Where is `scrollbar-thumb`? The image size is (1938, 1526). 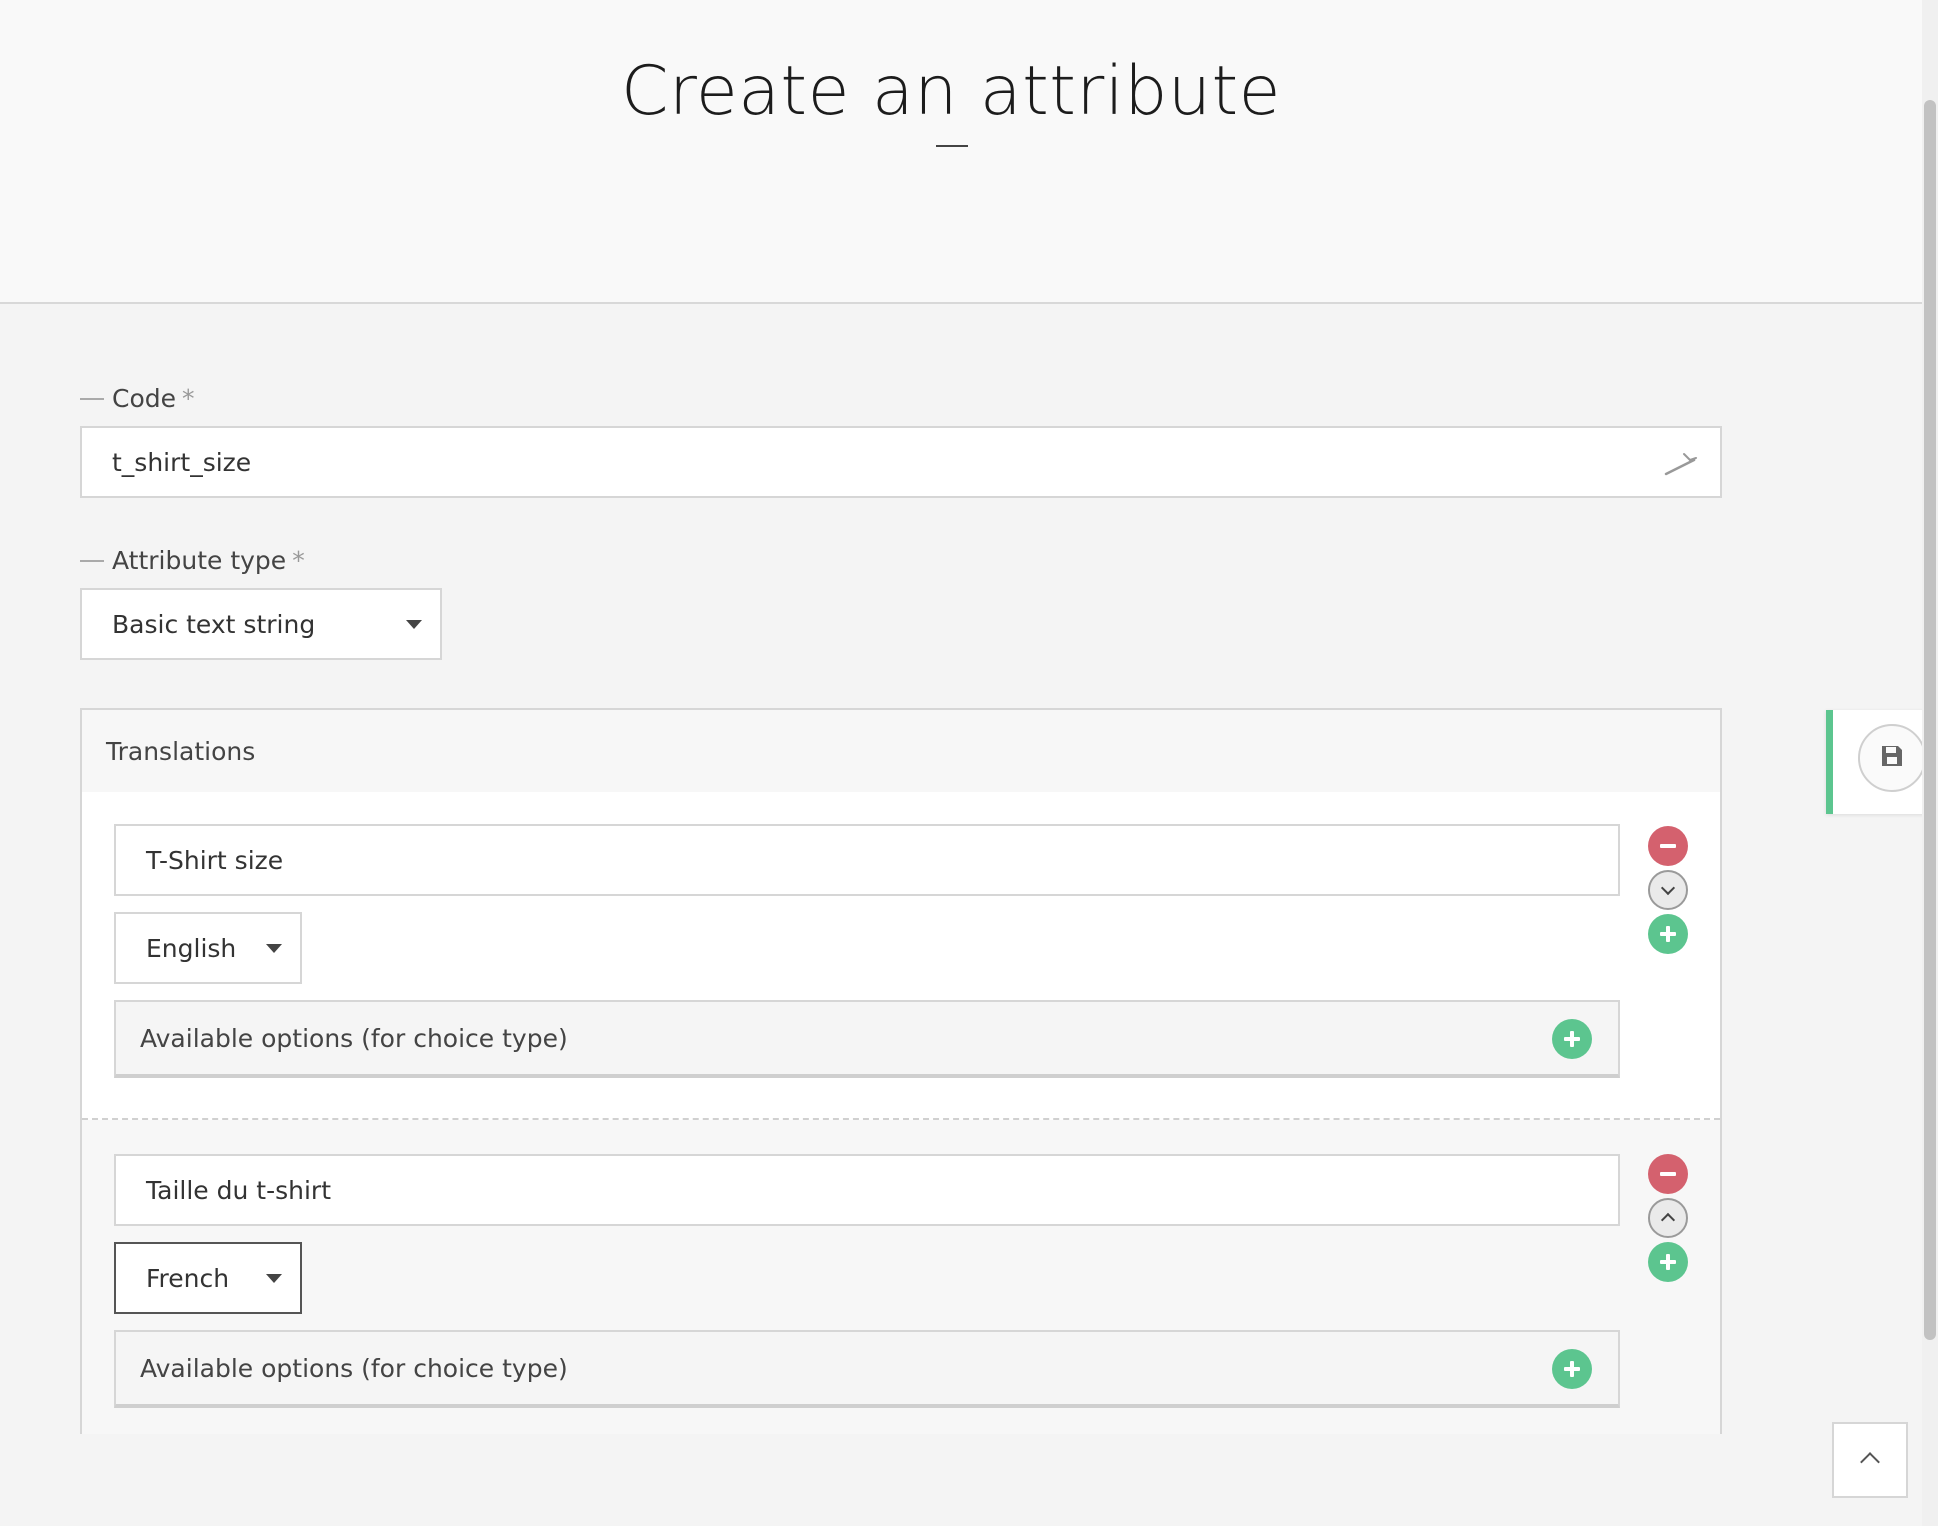
scrollbar-thumb is located at coordinates (1930, 720).